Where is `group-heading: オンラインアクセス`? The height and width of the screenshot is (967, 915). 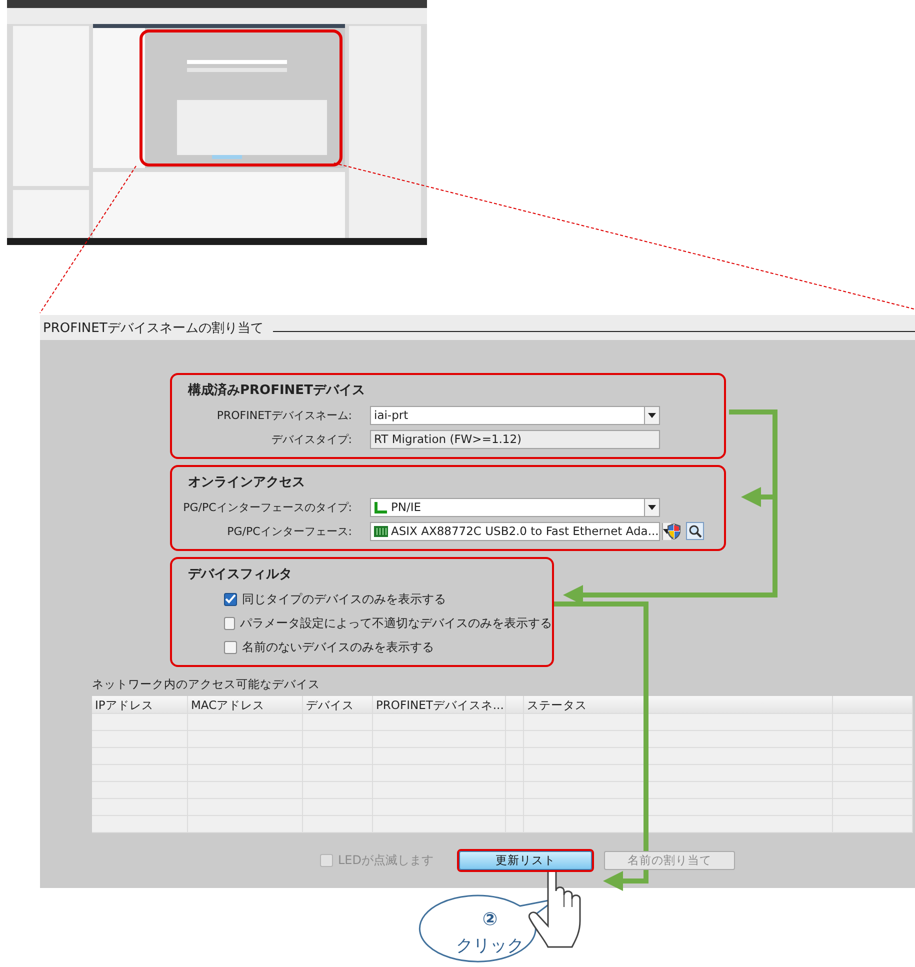
group-heading: オンラインアクセス is located at coordinates (246, 483).